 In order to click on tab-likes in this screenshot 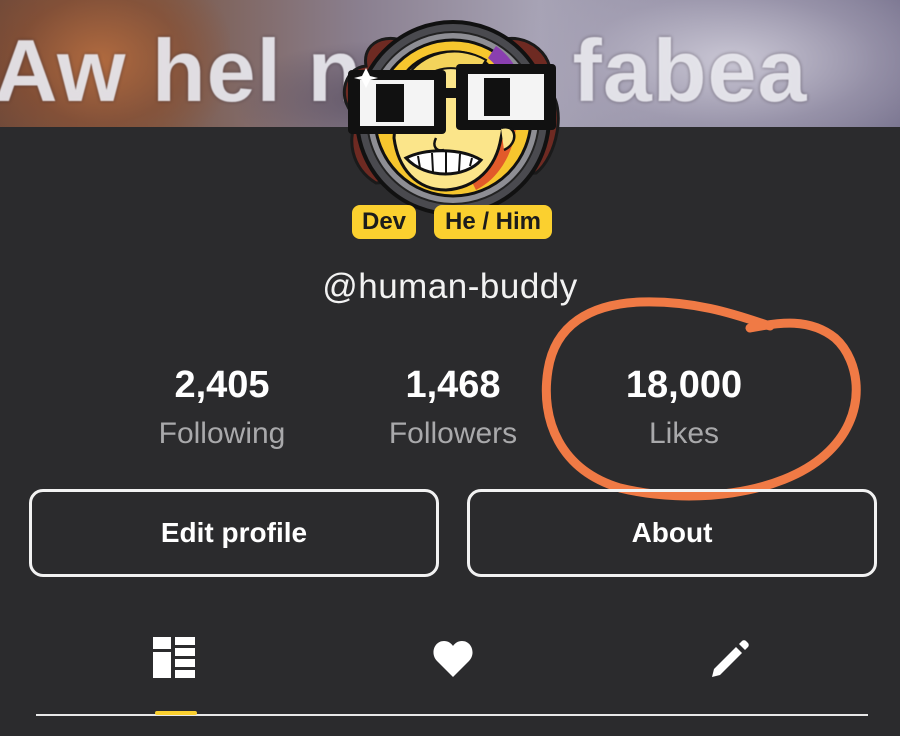, I will do `click(453, 665)`.